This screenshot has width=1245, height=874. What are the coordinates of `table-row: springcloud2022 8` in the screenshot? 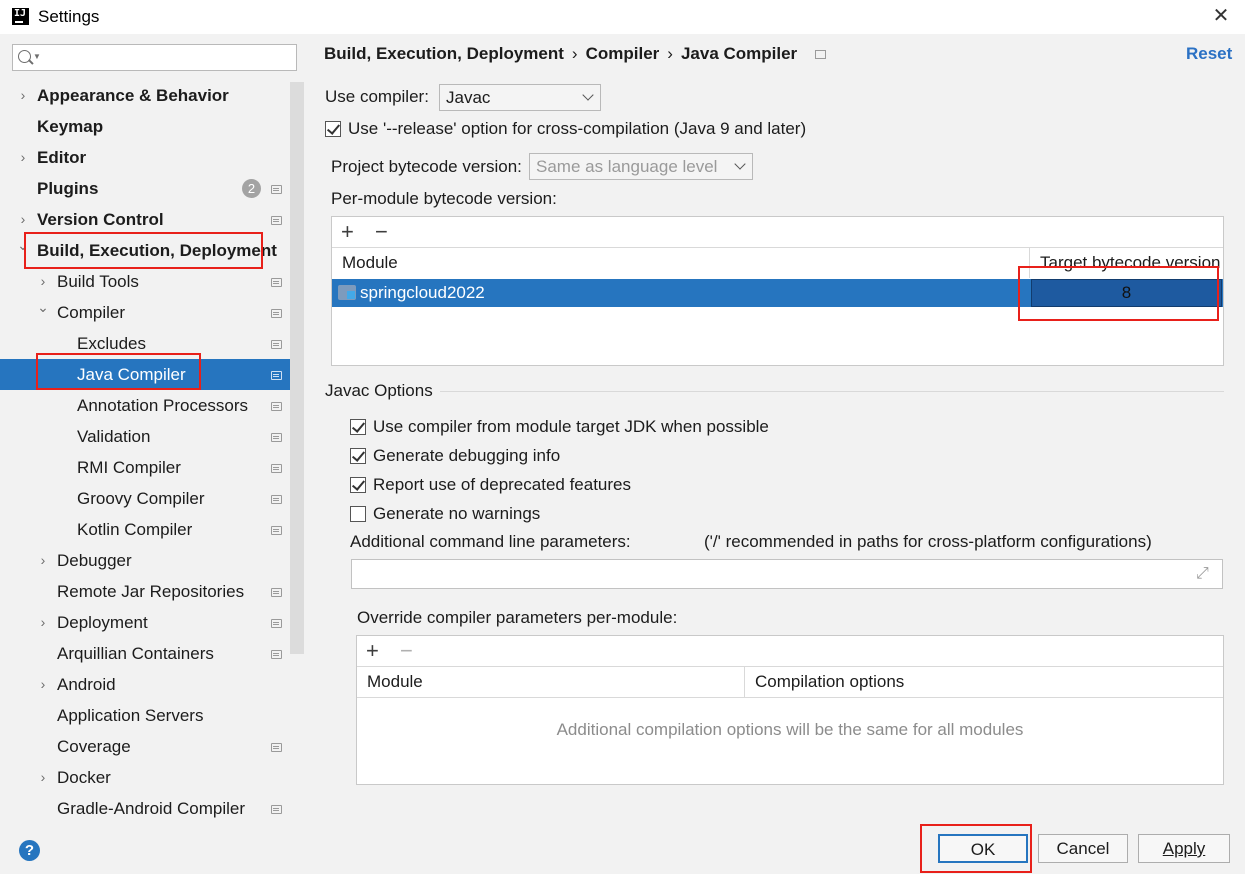 It's located at (777, 293).